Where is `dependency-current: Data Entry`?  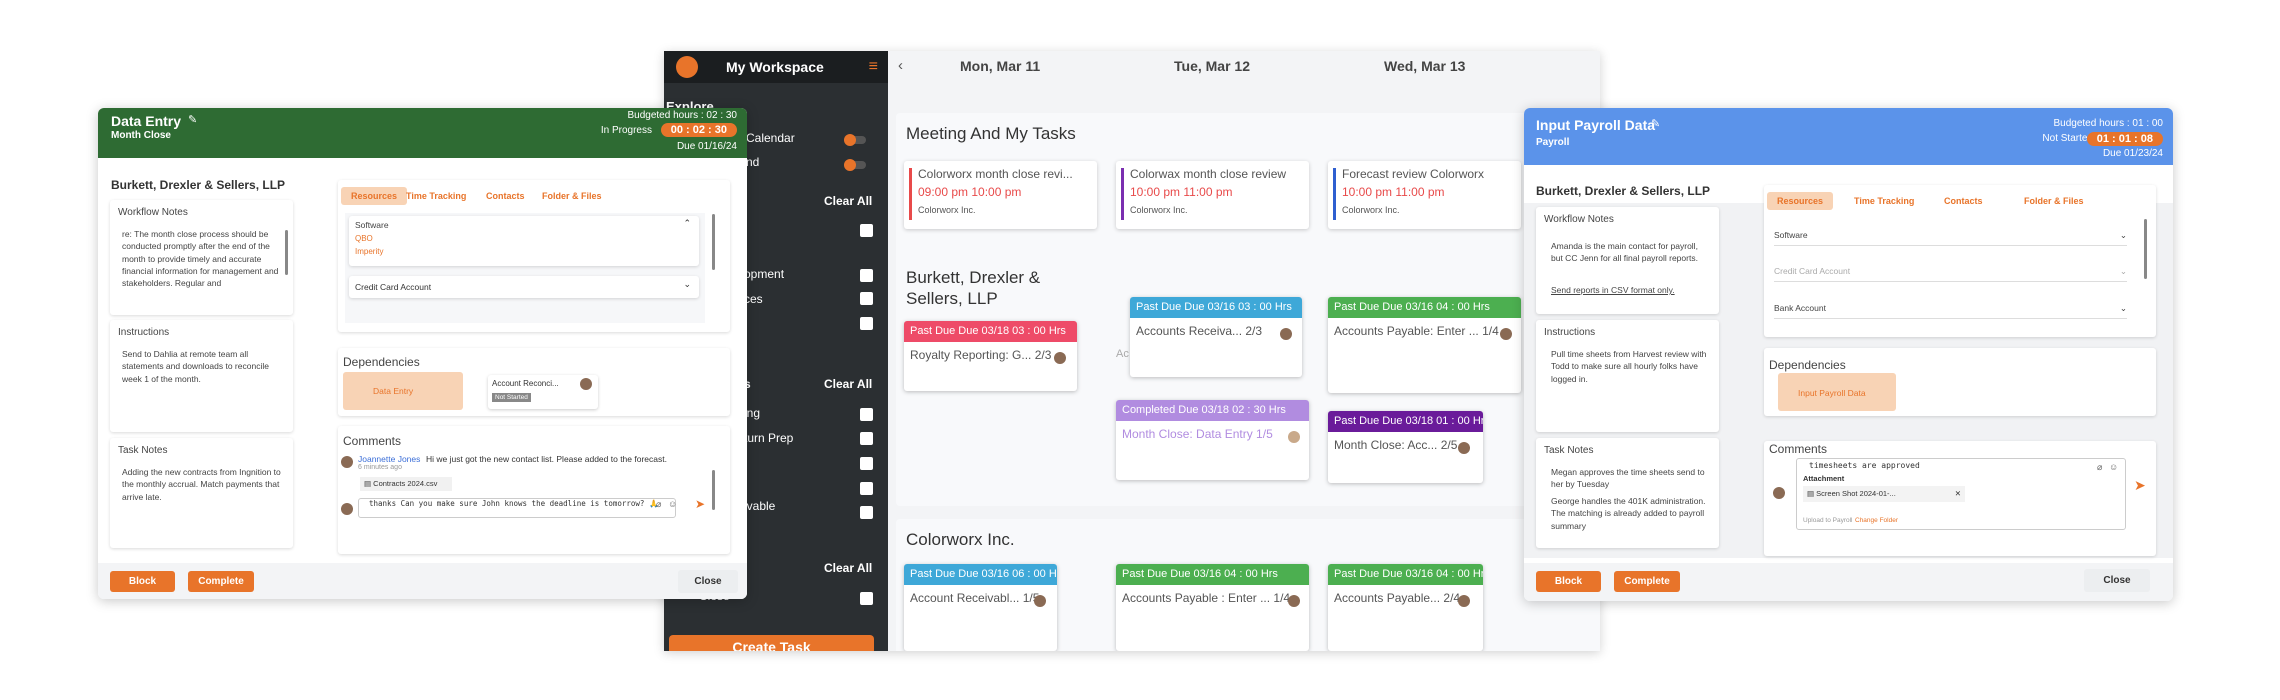 dependency-current: Data Entry is located at coordinates (403, 391).